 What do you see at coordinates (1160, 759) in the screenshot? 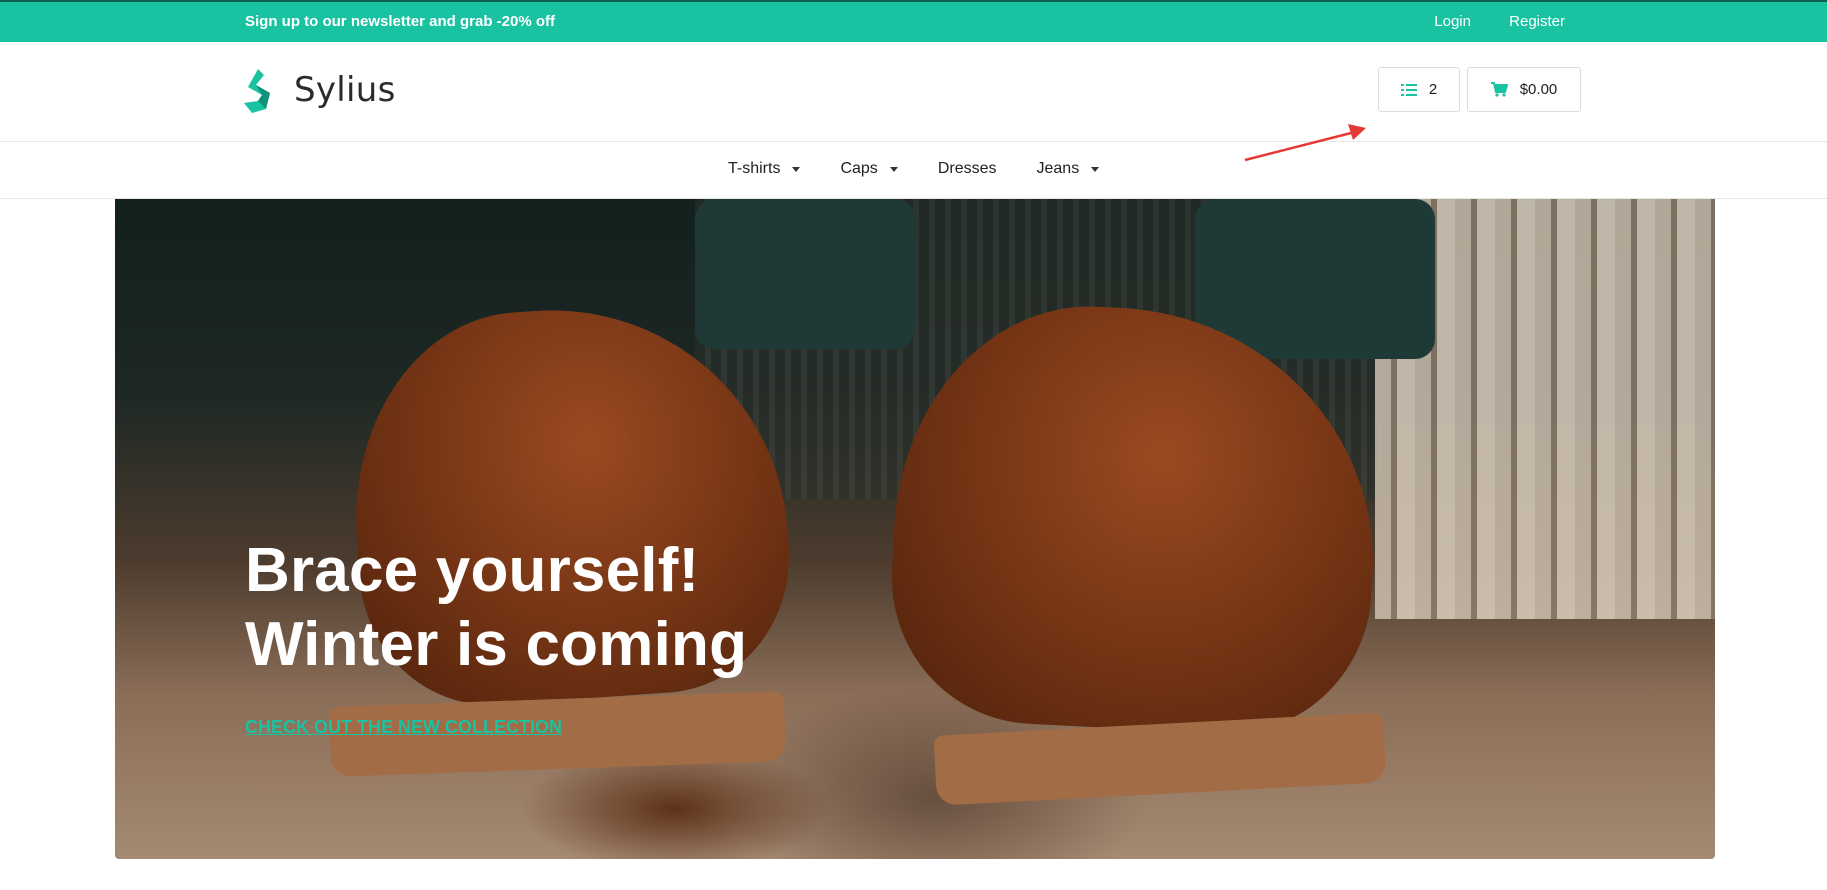
I see `hero-boot-sole-right` at bounding box center [1160, 759].